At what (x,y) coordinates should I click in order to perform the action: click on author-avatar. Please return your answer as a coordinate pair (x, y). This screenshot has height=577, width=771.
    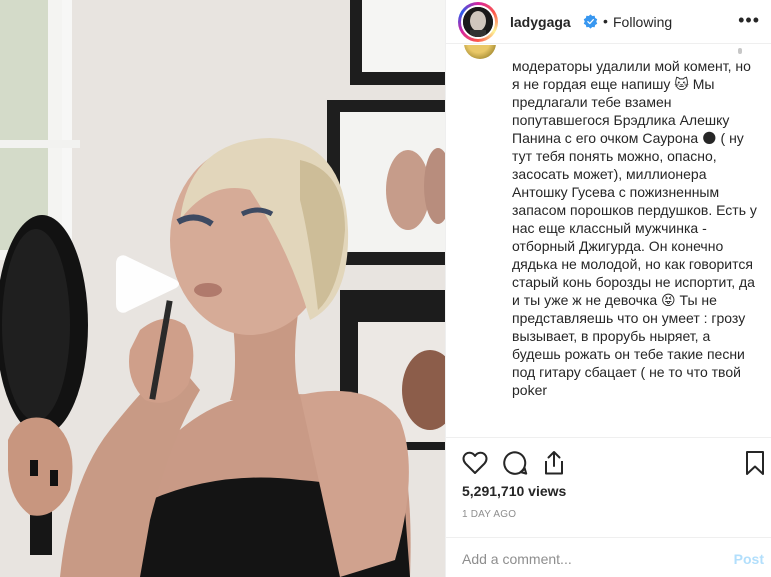
    Looking at the image, I should click on (478, 22).